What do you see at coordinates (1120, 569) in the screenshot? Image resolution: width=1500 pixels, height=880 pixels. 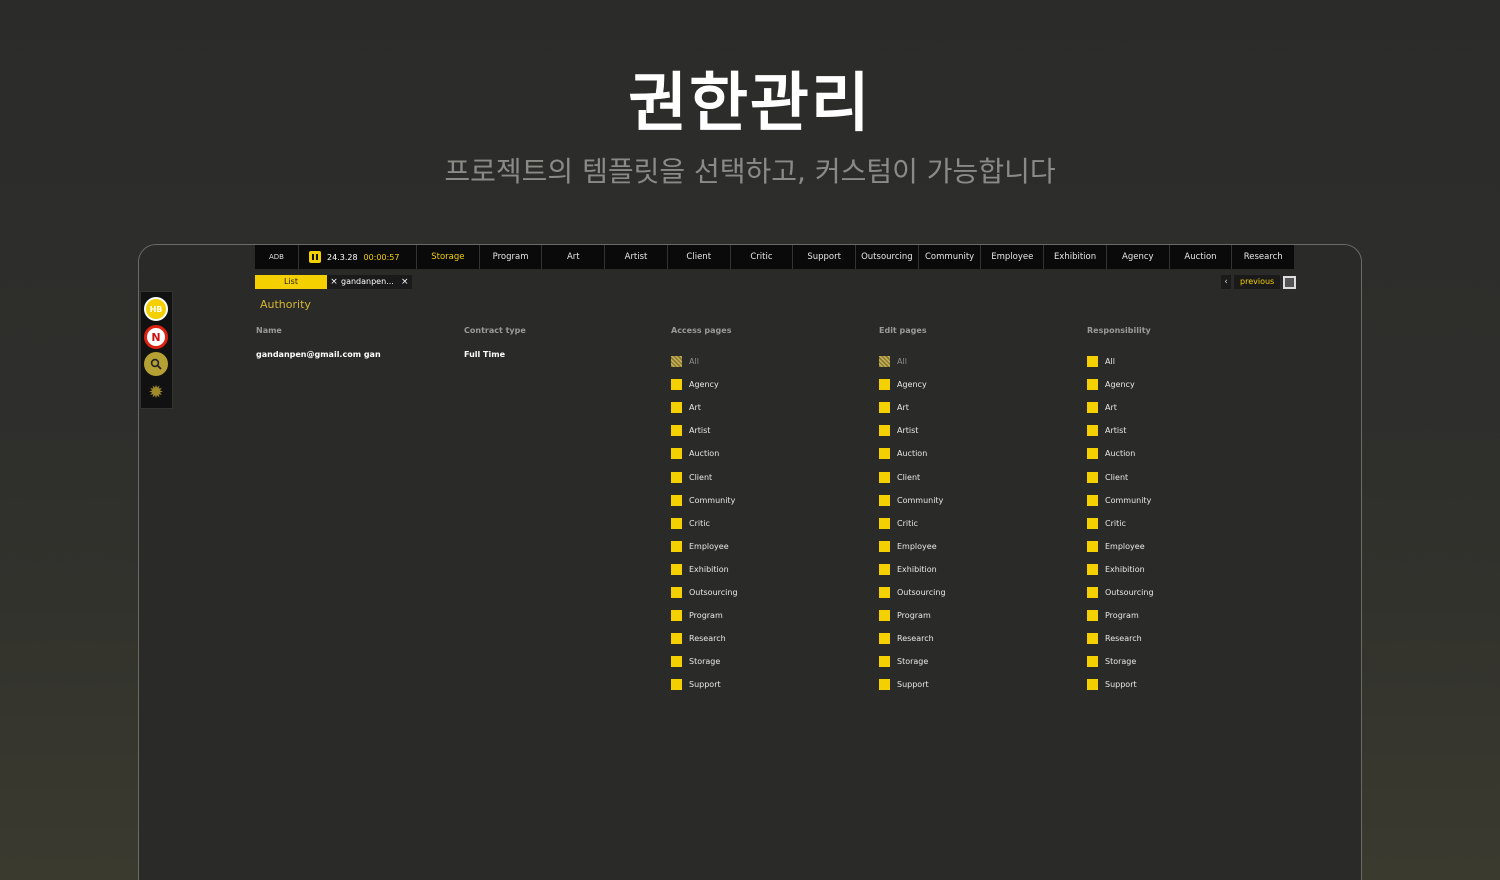 I see `responsibility-item-exhibition: Exhibition` at bounding box center [1120, 569].